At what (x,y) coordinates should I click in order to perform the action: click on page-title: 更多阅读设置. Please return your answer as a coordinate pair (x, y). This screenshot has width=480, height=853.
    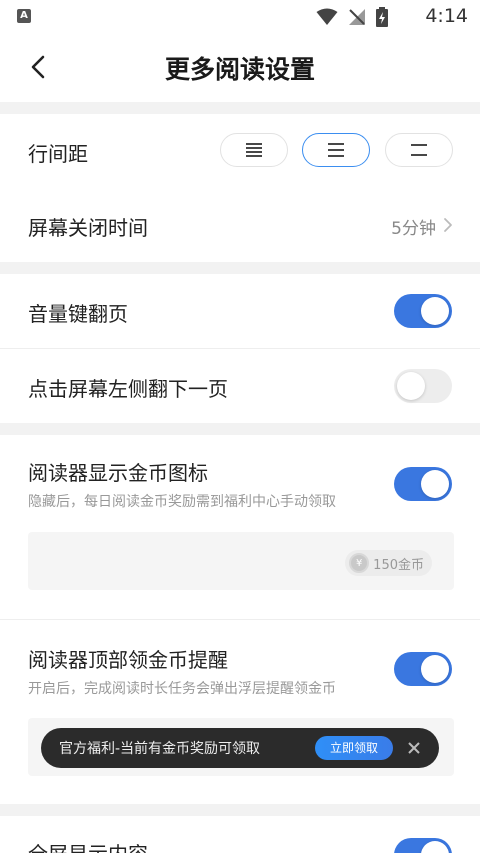
    Looking at the image, I should click on (239, 69).